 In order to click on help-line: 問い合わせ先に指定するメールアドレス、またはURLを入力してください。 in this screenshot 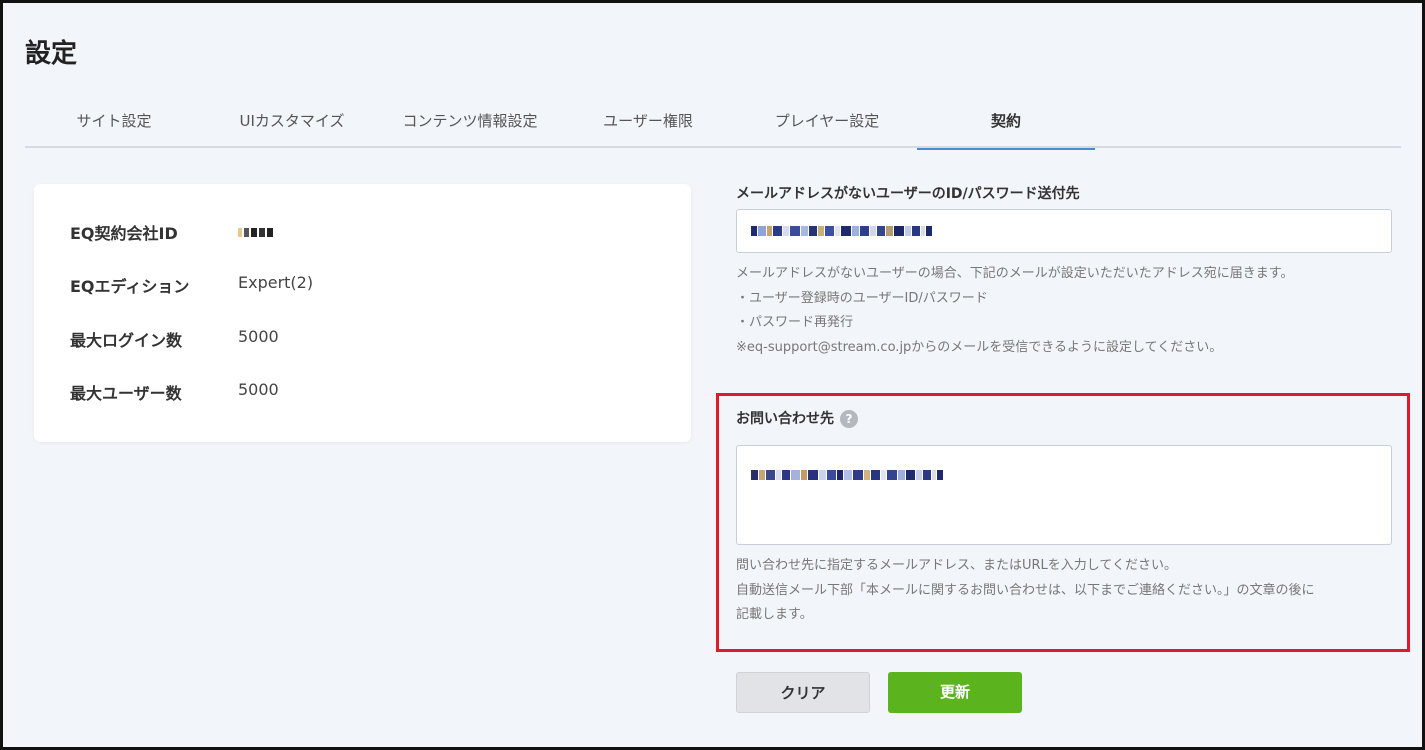, I will do `click(957, 565)`.